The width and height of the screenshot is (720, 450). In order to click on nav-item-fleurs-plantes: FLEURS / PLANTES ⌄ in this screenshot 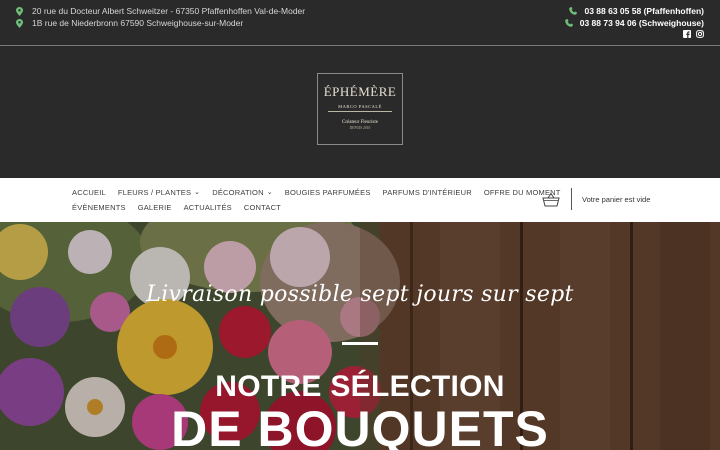, I will do `click(159, 192)`.